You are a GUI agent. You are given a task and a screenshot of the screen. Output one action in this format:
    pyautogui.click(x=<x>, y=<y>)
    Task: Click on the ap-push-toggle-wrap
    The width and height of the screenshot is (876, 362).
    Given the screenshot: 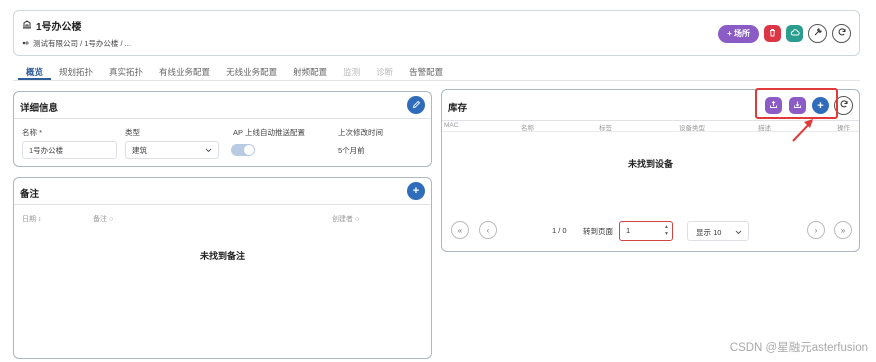 What is the action you would take?
    pyautogui.click(x=243, y=150)
    